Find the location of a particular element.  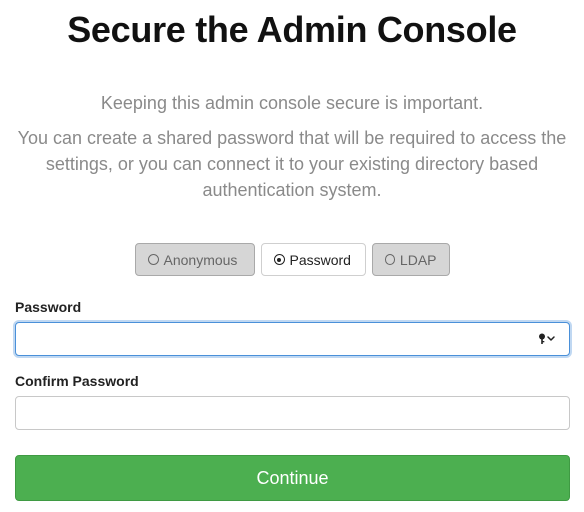

anonymous-option-label: Anonymous is located at coordinates (200, 259).